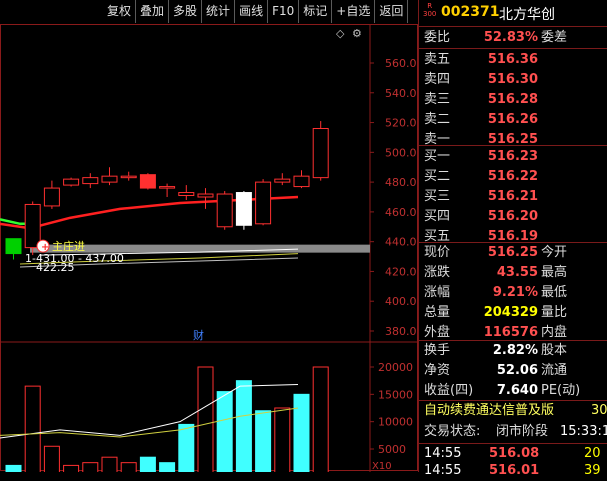 The width and height of the screenshot is (607, 481). I want to click on stat2-row-0: 换手 2.82% 股本, so click(513, 351).